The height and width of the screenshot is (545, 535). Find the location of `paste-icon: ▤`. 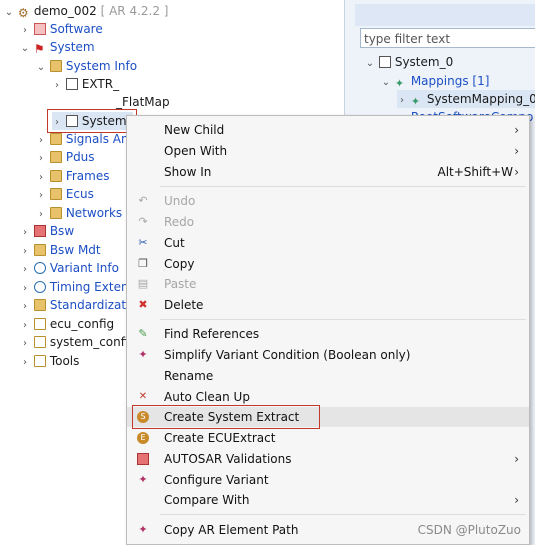

paste-icon: ▤ is located at coordinates (143, 283).